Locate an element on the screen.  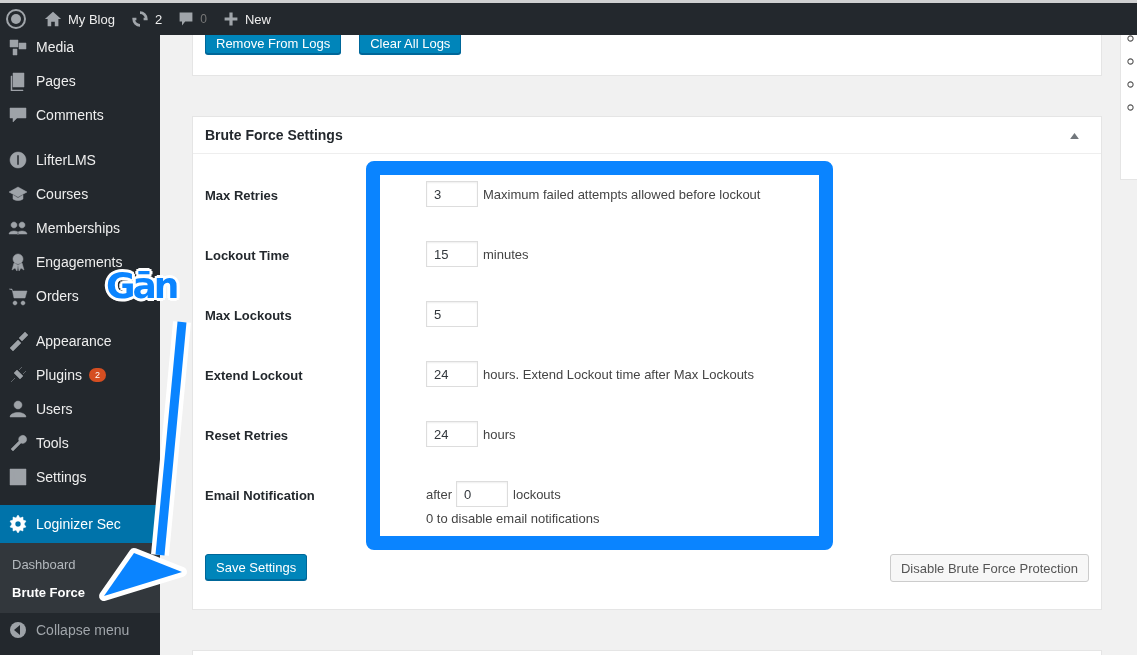
collapse-menu-button: Collapse menu is located at coordinates (67, 630).